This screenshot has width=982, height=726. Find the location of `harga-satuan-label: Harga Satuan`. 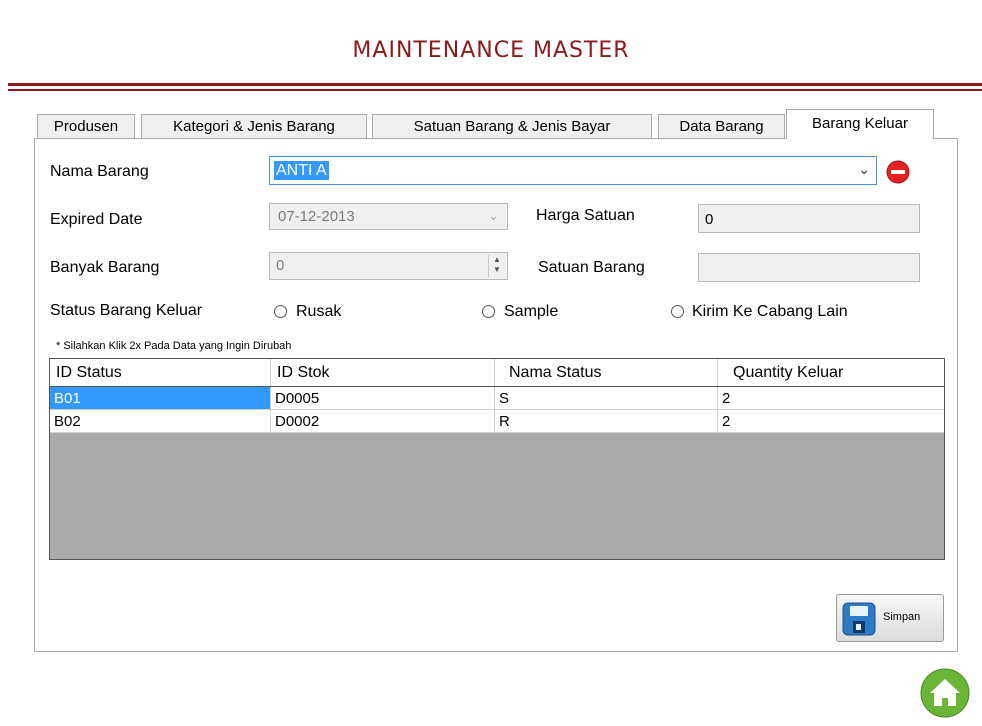

harga-satuan-label: Harga Satuan is located at coordinates (585, 215).